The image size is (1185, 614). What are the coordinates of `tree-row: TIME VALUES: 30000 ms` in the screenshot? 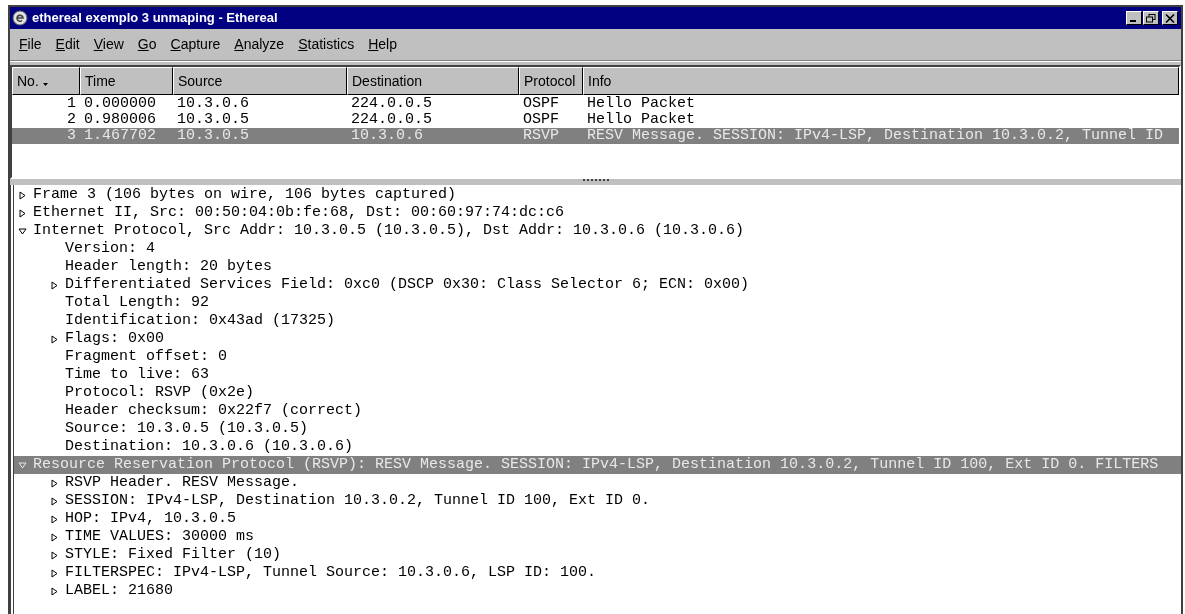 It's located at (597, 537).